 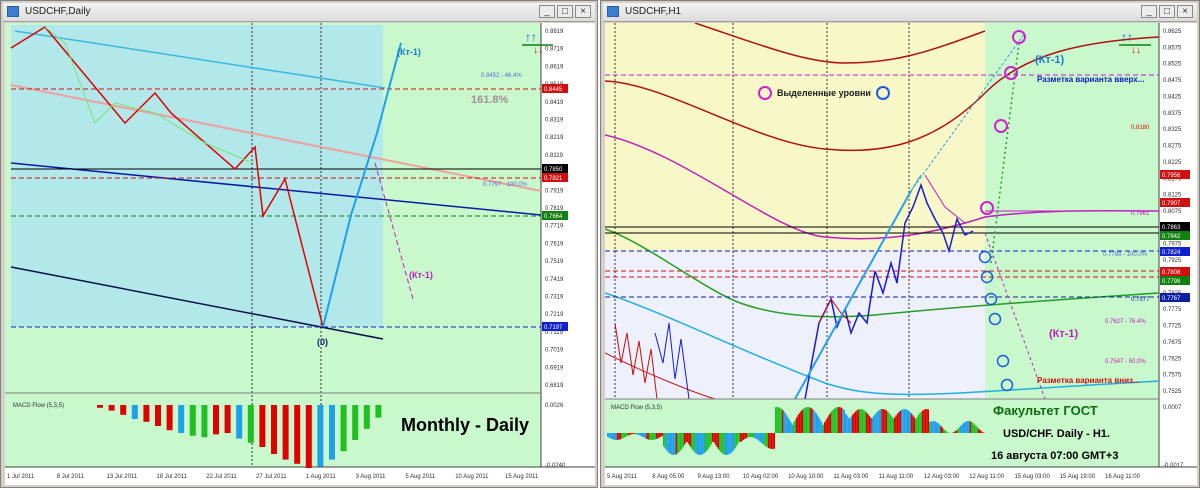 What do you see at coordinates (1171, 299) in the screenshot?
I see `svg-text: 0.7767` at bounding box center [1171, 299].